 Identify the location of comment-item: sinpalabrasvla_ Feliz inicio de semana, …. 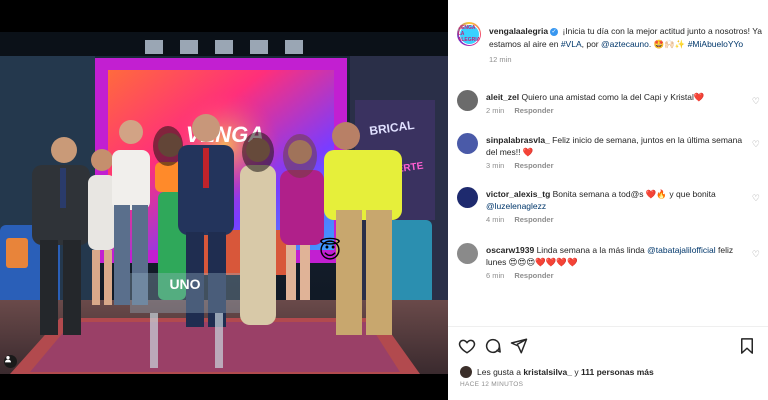
(609, 152).